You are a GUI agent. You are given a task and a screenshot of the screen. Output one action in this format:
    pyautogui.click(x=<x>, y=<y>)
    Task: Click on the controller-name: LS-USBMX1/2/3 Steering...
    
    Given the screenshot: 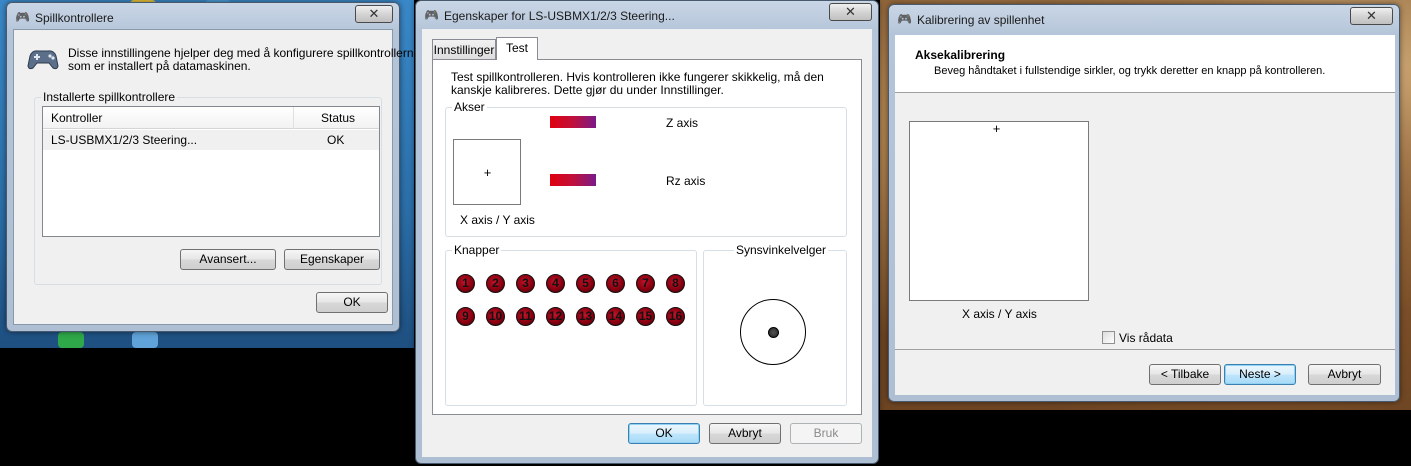 What is the action you would take?
    pyautogui.click(x=124, y=140)
    